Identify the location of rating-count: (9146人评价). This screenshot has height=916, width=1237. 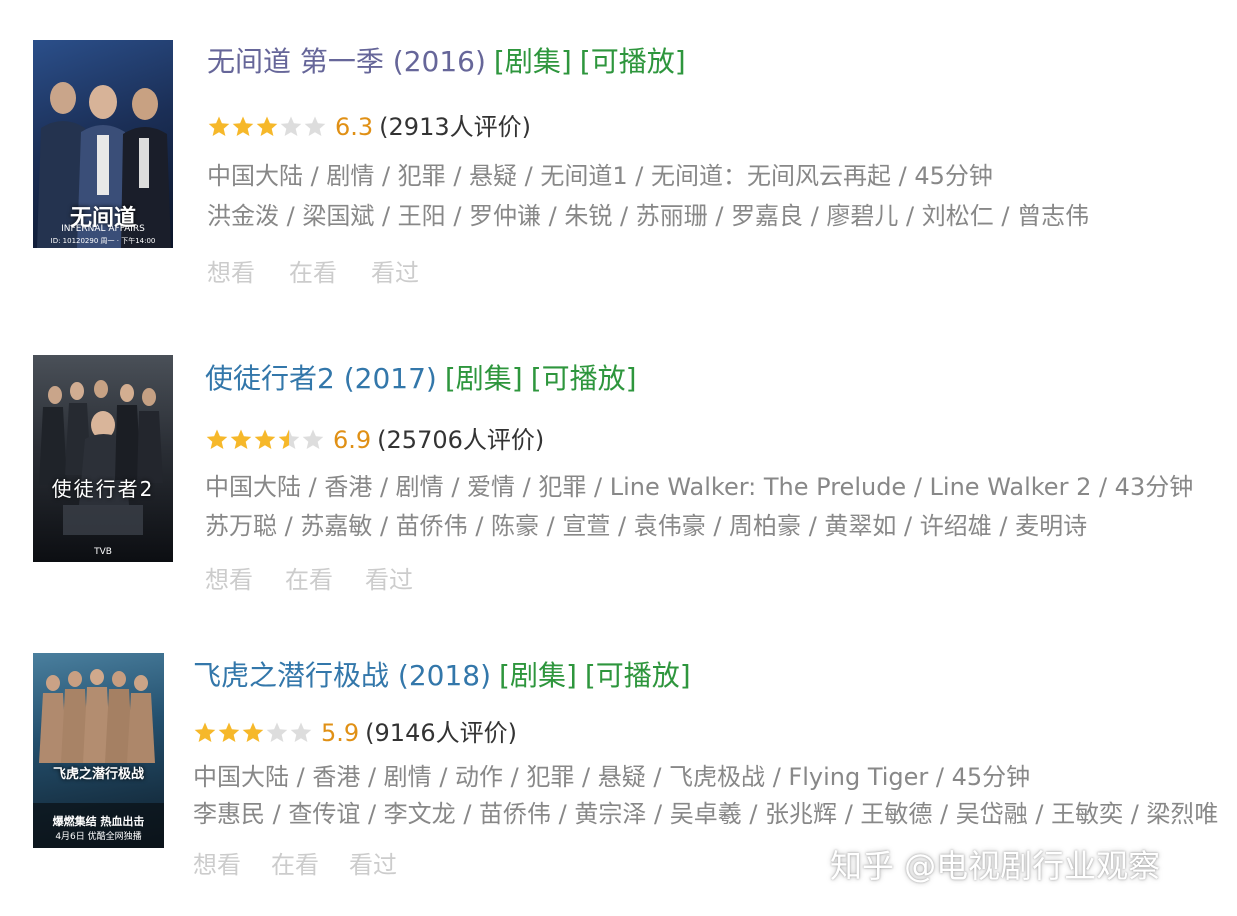
(441, 733).